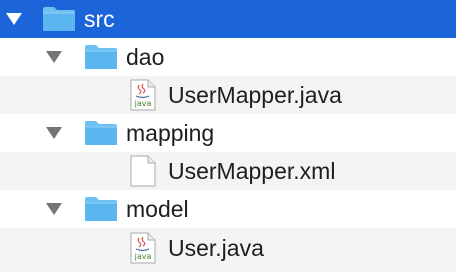 Image resolution: width=456 pixels, height=272 pixels. Describe the element at coordinates (157, 209) in the screenshot. I see `tree-item-label: model` at that location.